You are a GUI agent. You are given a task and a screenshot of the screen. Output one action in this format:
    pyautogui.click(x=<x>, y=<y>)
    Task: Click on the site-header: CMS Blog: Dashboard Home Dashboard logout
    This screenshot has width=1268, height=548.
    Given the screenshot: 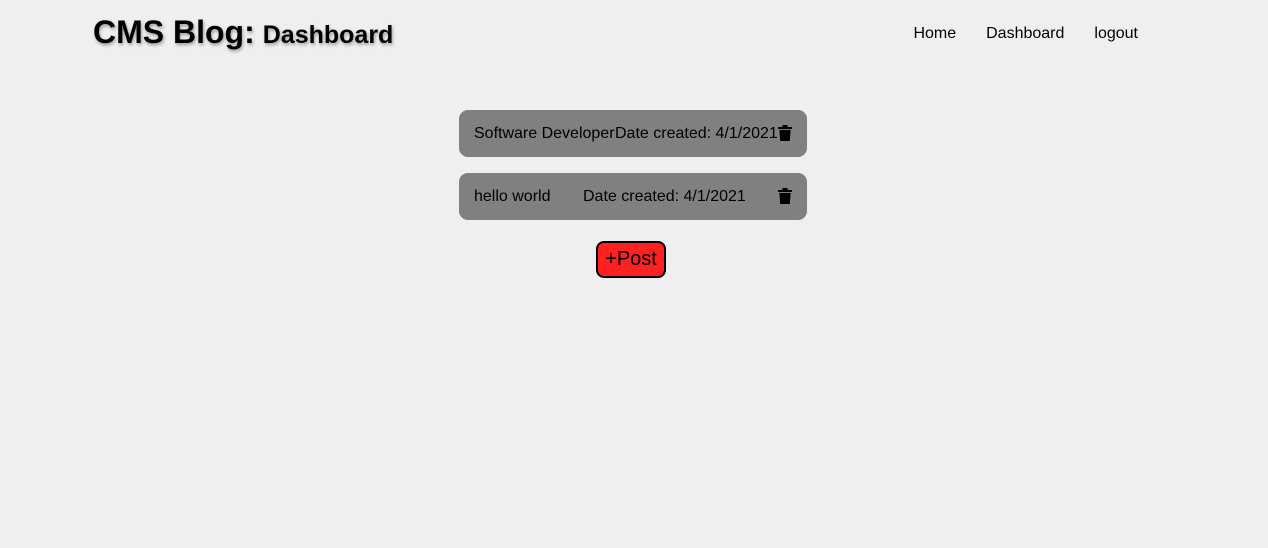 What is the action you would take?
    pyautogui.click(x=634, y=36)
    